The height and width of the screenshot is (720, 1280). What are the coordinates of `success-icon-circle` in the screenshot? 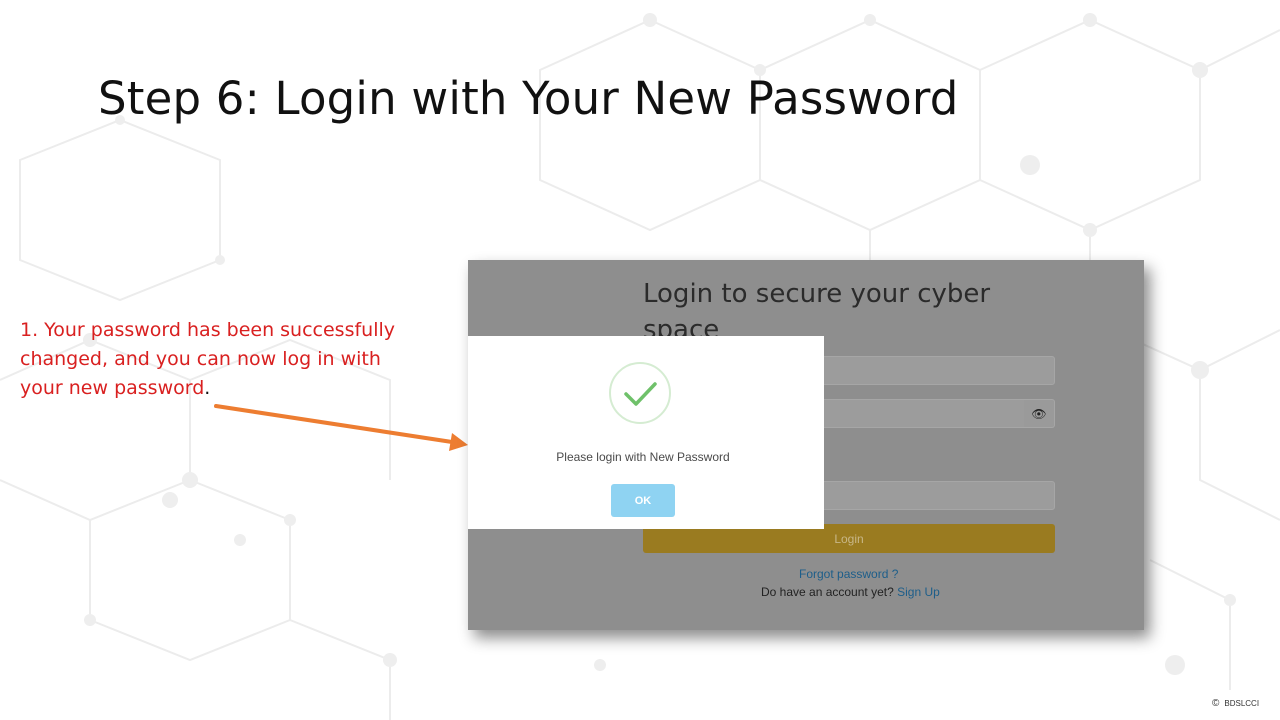 It's located at (640, 393).